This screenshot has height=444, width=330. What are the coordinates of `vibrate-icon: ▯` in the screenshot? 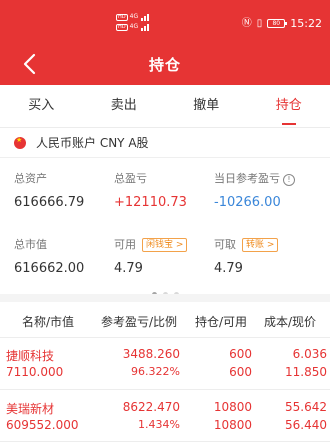 It's located at (259, 23).